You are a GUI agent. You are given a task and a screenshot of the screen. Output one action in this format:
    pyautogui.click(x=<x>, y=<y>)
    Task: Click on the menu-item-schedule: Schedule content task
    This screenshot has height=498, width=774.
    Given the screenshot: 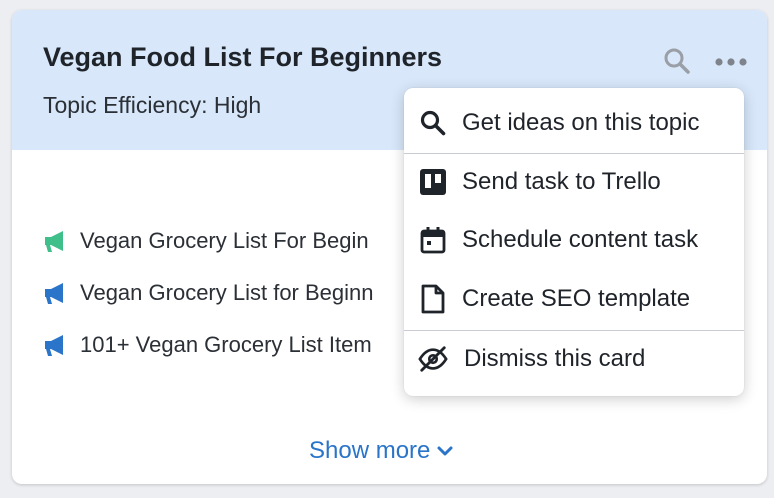 What is the action you would take?
    pyautogui.click(x=574, y=240)
    